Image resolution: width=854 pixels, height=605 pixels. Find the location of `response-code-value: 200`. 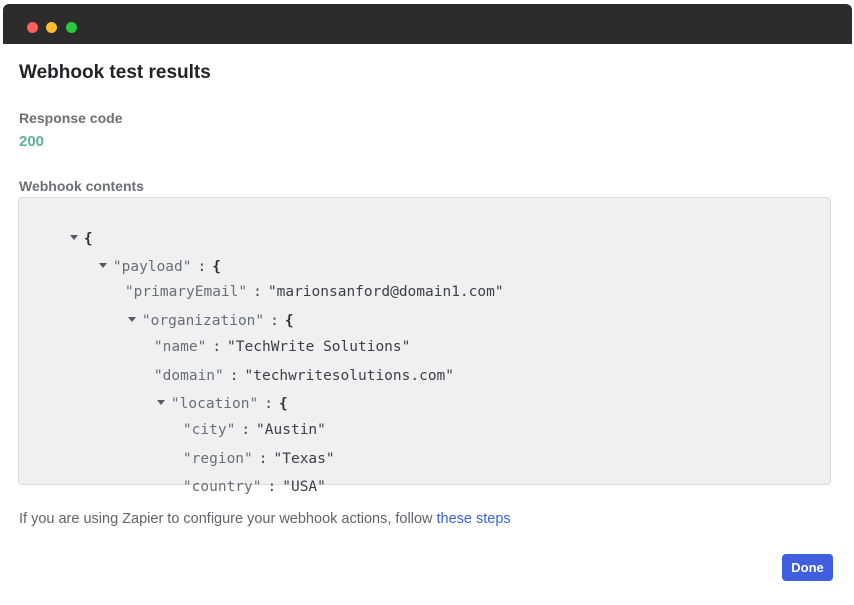

response-code-value: 200 is located at coordinates (32, 141).